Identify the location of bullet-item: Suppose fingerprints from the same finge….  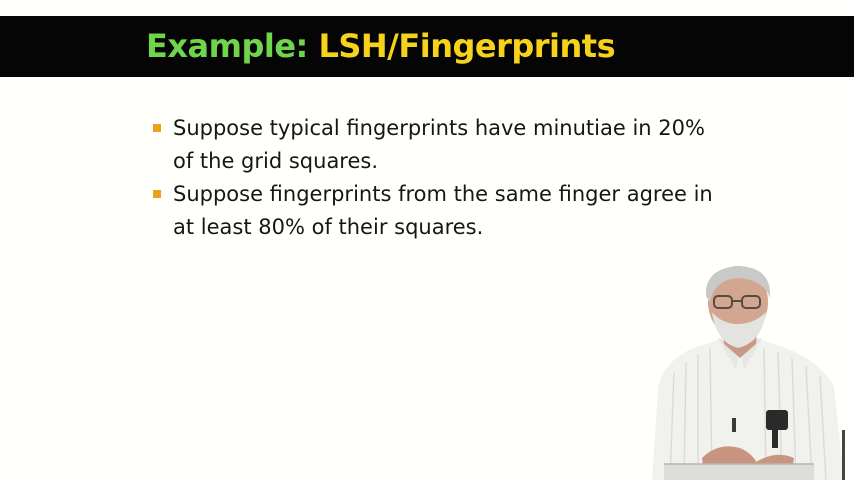
(440, 211).